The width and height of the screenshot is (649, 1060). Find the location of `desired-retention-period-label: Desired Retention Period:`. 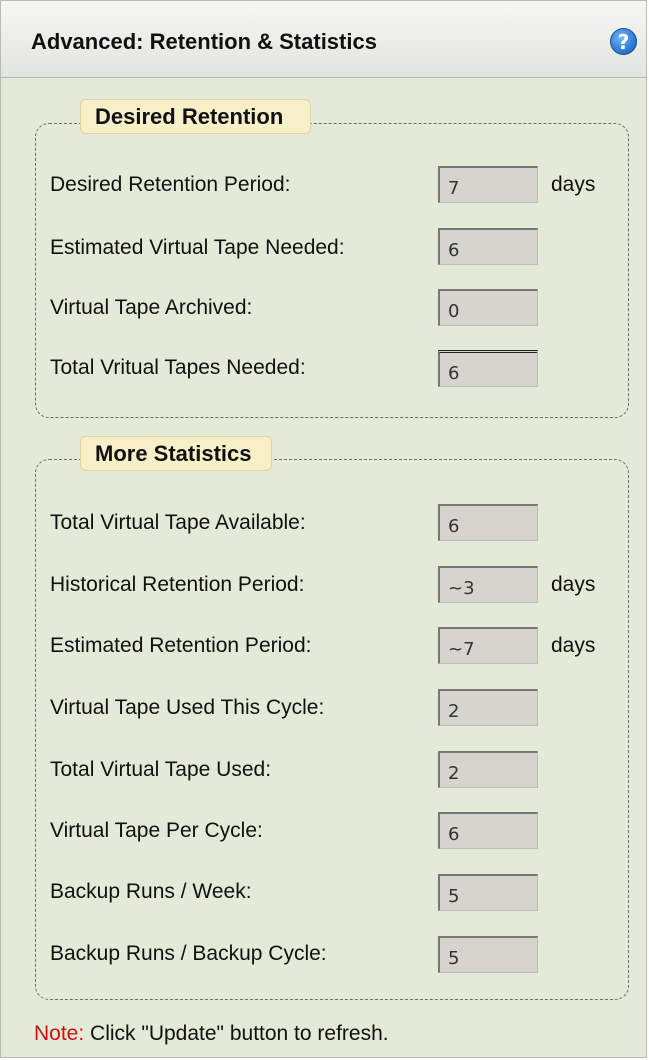

desired-retention-period-label: Desired Retention Period: is located at coordinates (170, 184).